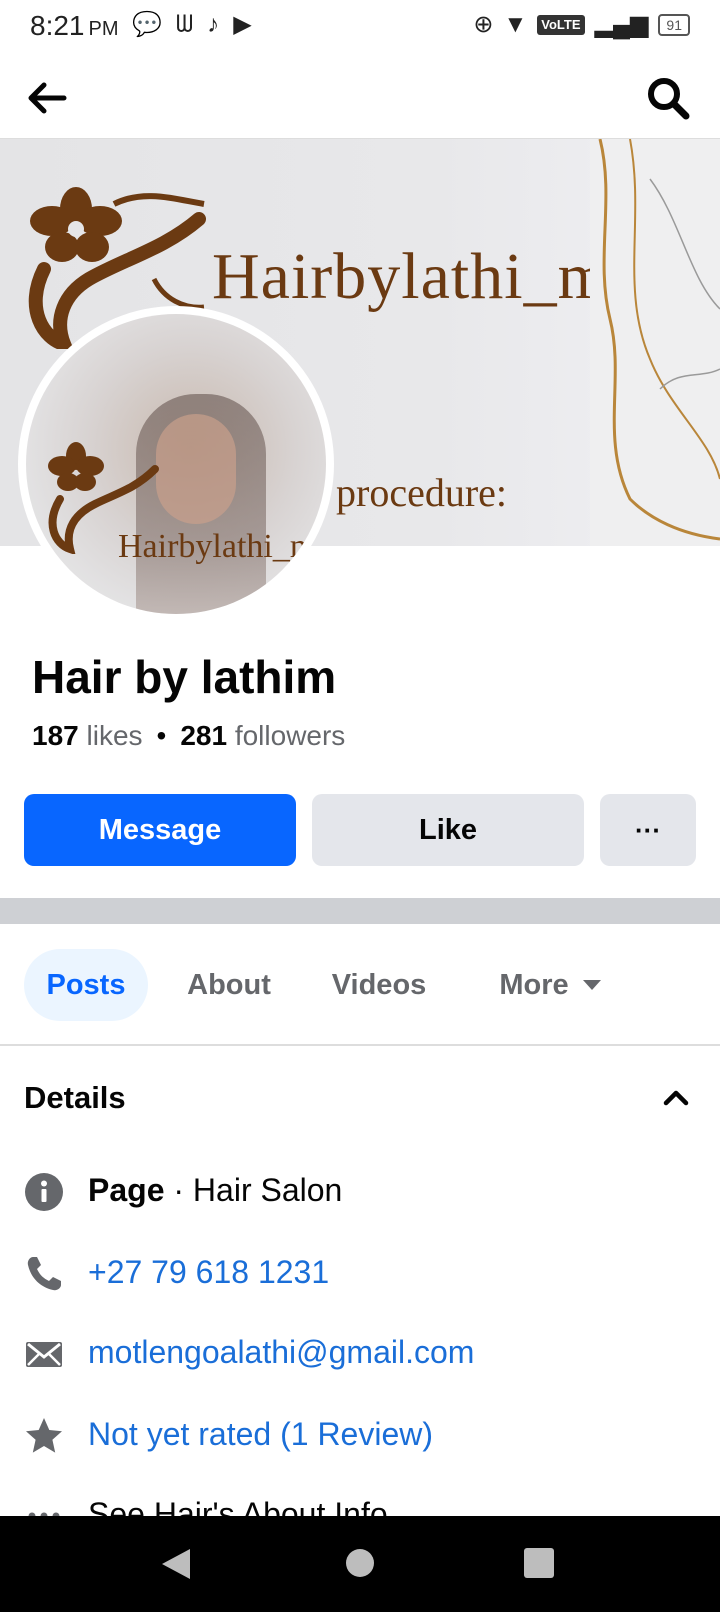 Image resolution: width=720 pixels, height=1612 pixels. Describe the element at coordinates (217, 546) in the screenshot. I see `avatar-brand-text: Hairbylathi_m` at that location.